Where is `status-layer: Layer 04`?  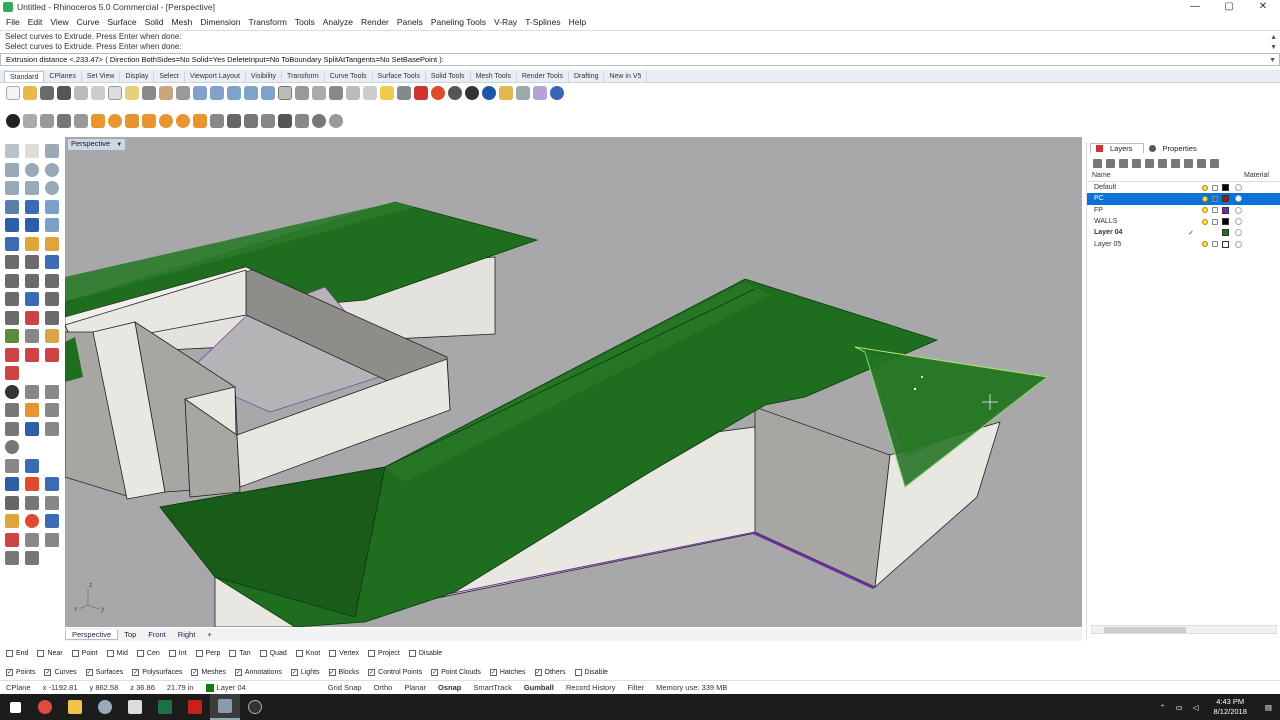
status-layer: Layer 04 is located at coordinates (226, 687).